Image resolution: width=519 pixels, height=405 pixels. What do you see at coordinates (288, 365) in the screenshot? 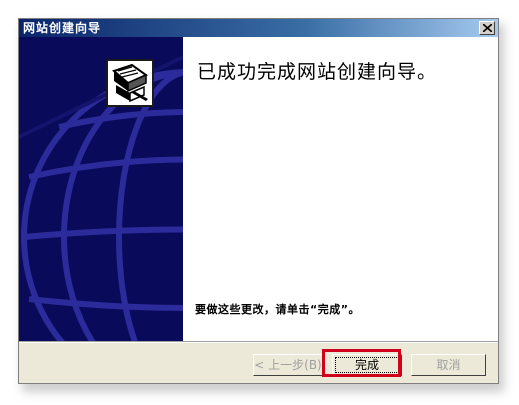
I see `back-button: < 上一步(B)` at bounding box center [288, 365].